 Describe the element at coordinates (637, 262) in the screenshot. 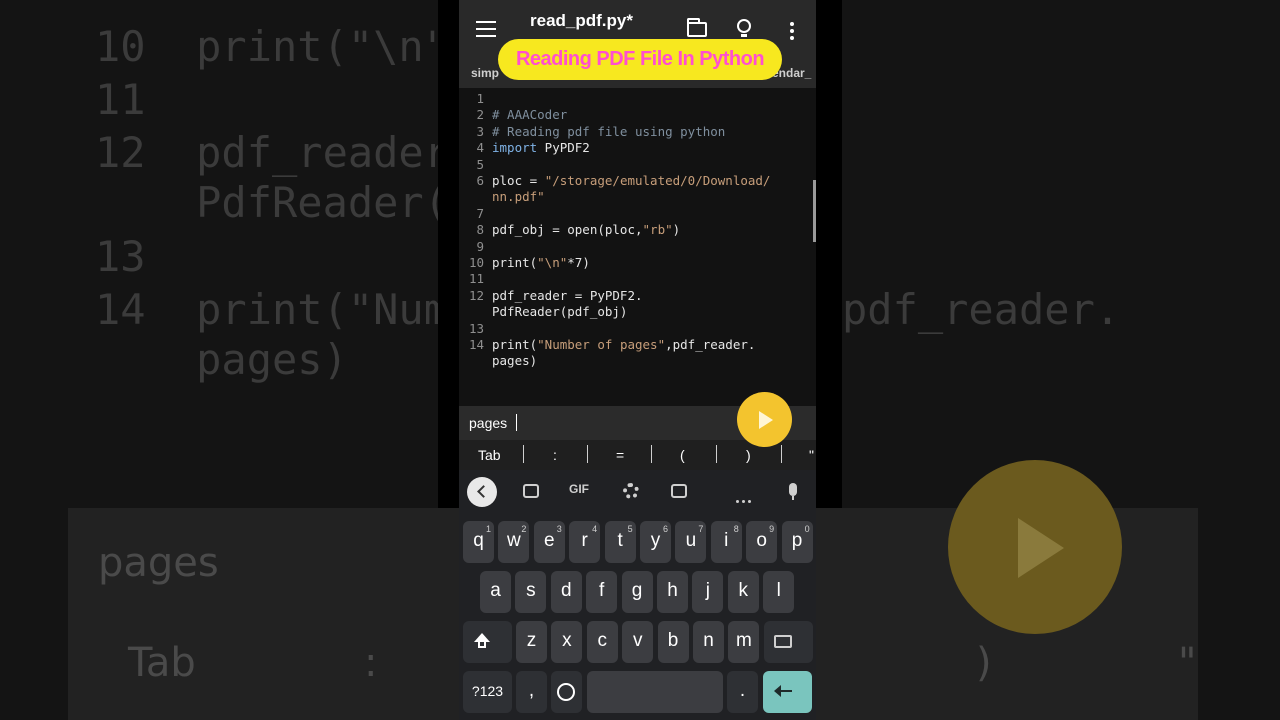

I see `code-line: 10 print("\n"*7)` at that location.